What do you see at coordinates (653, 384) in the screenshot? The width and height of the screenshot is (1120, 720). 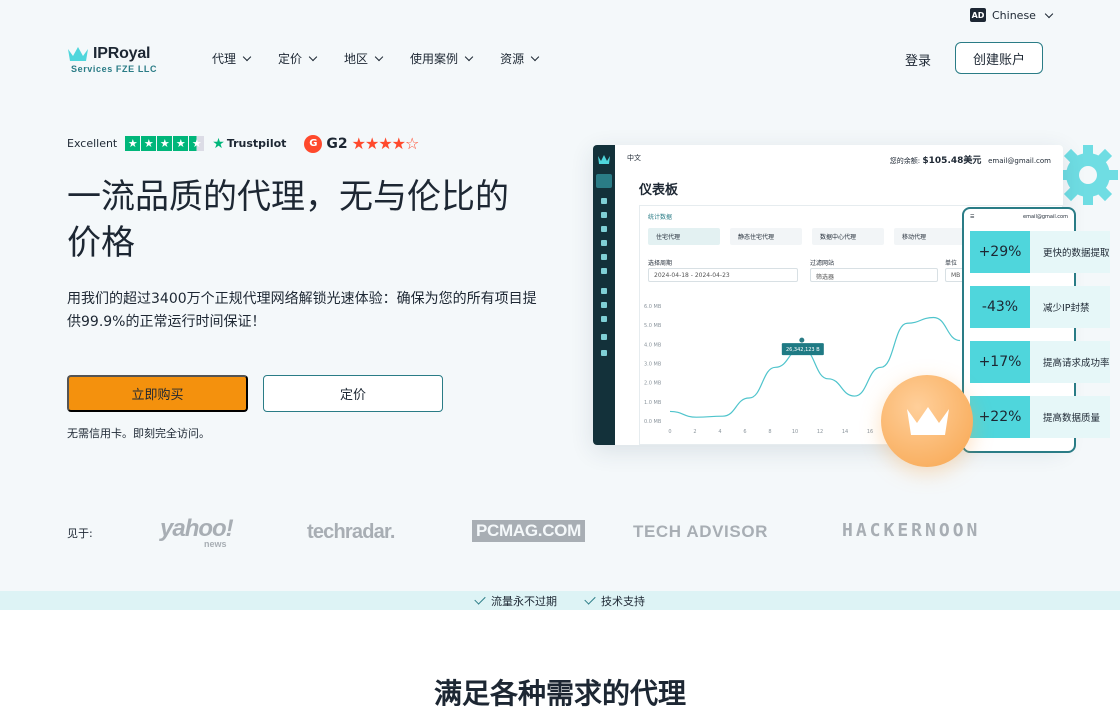 I see `y-tick-label: 2.0 MB` at bounding box center [653, 384].